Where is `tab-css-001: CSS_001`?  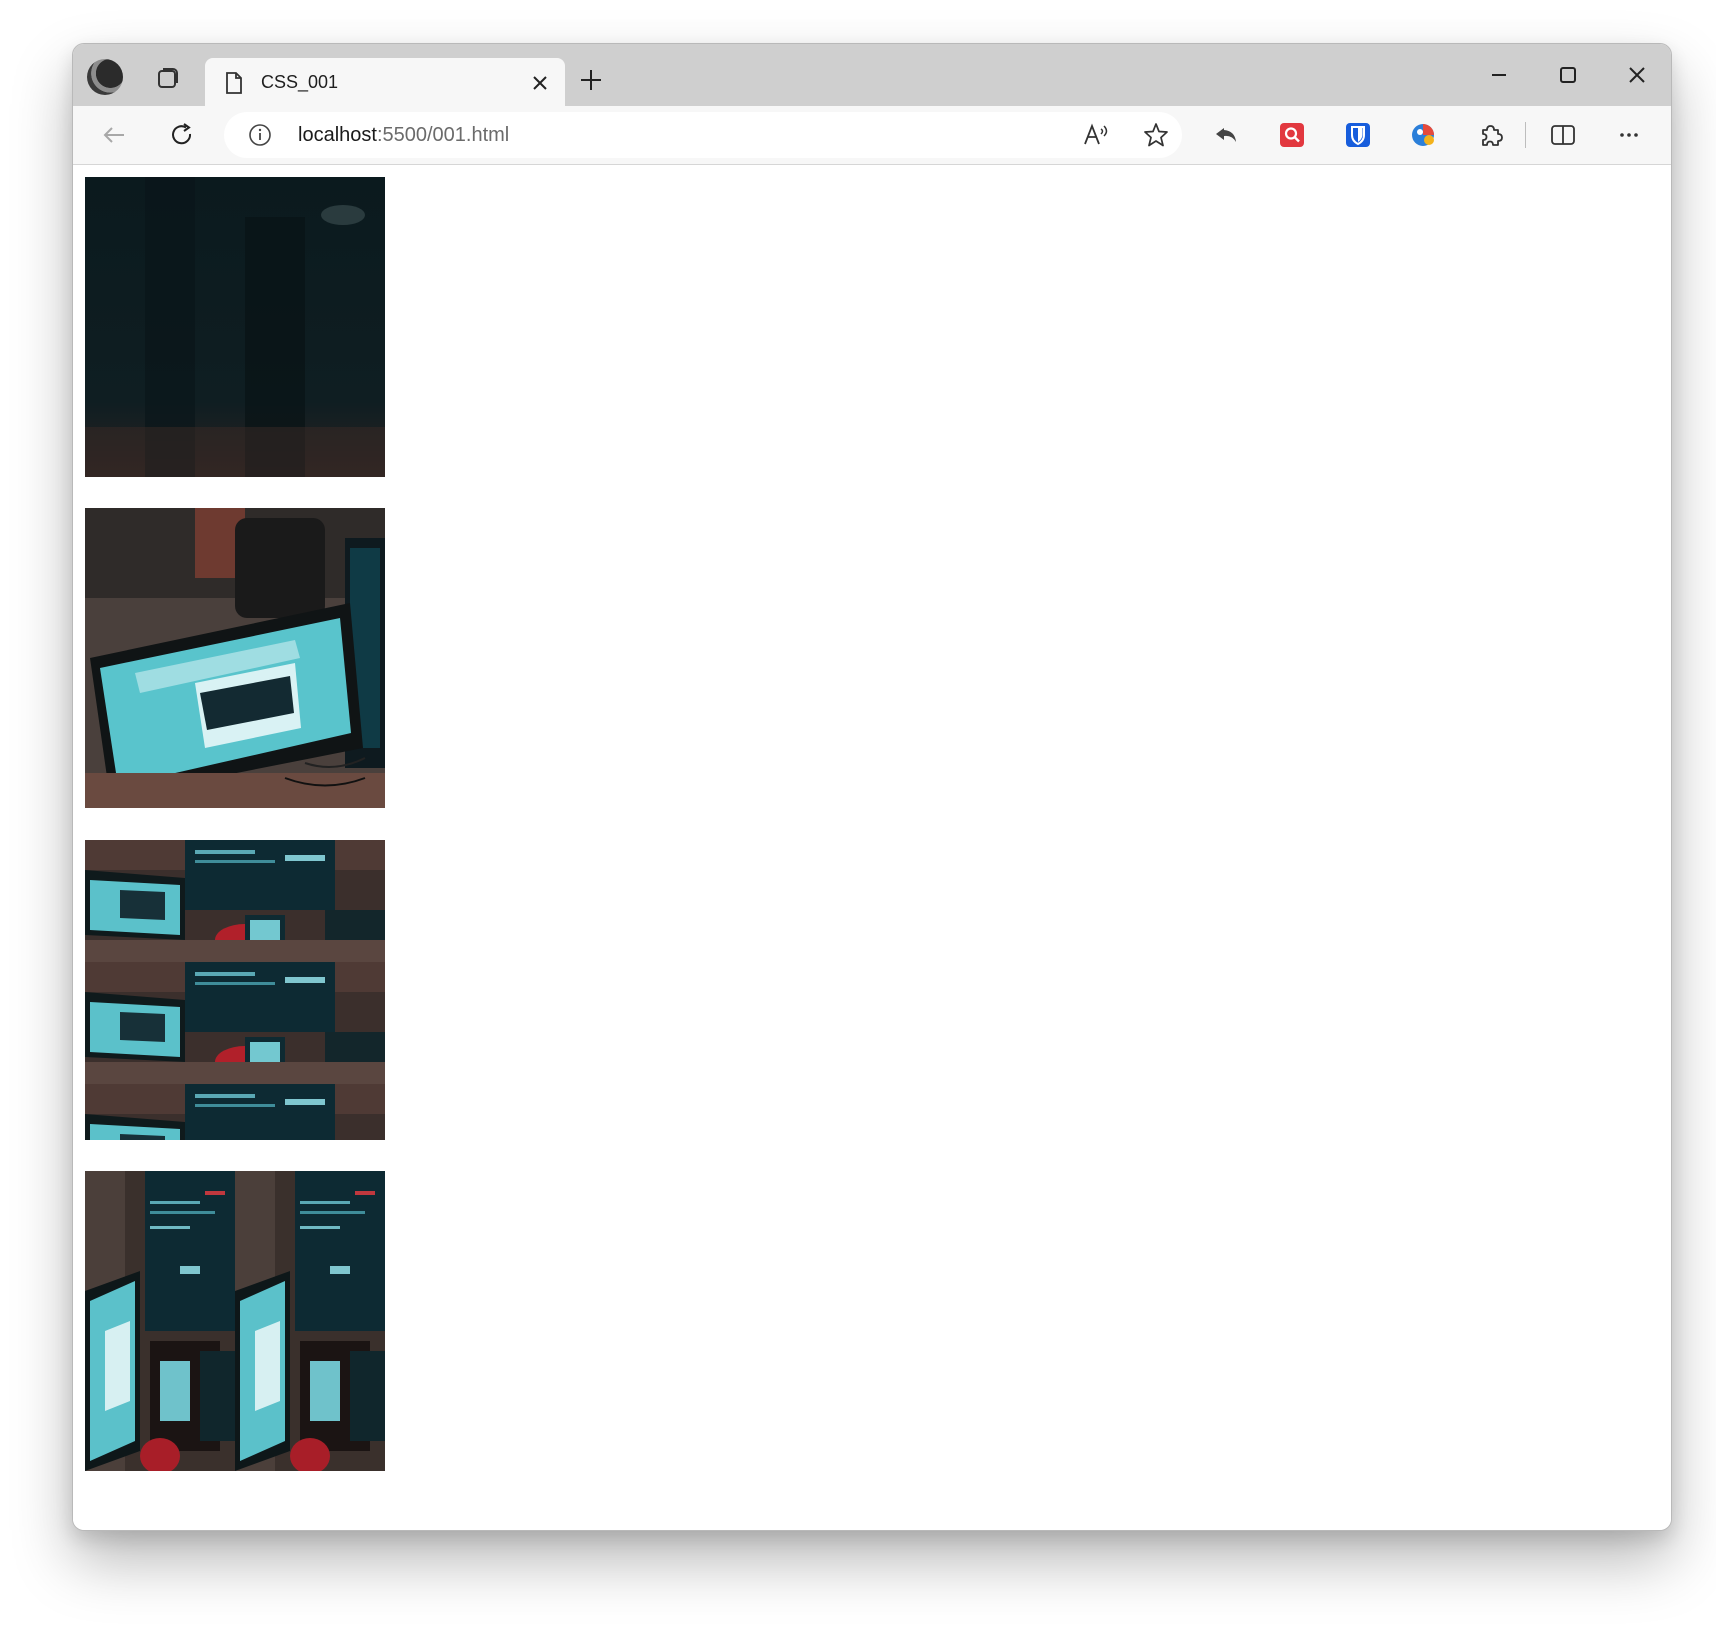
tab-css-001: CSS_001 is located at coordinates (385, 82).